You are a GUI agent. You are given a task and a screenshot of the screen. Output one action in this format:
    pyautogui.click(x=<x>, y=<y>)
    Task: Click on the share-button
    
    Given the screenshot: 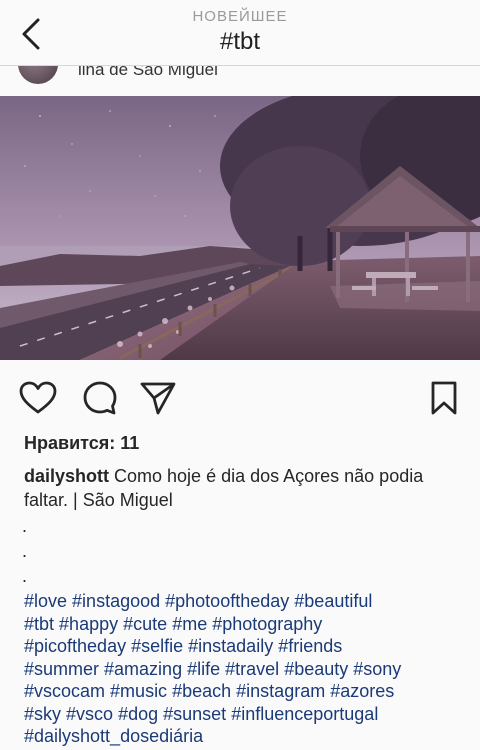 What is the action you would take?
    pyautogui.click(x=158, y=398)
    